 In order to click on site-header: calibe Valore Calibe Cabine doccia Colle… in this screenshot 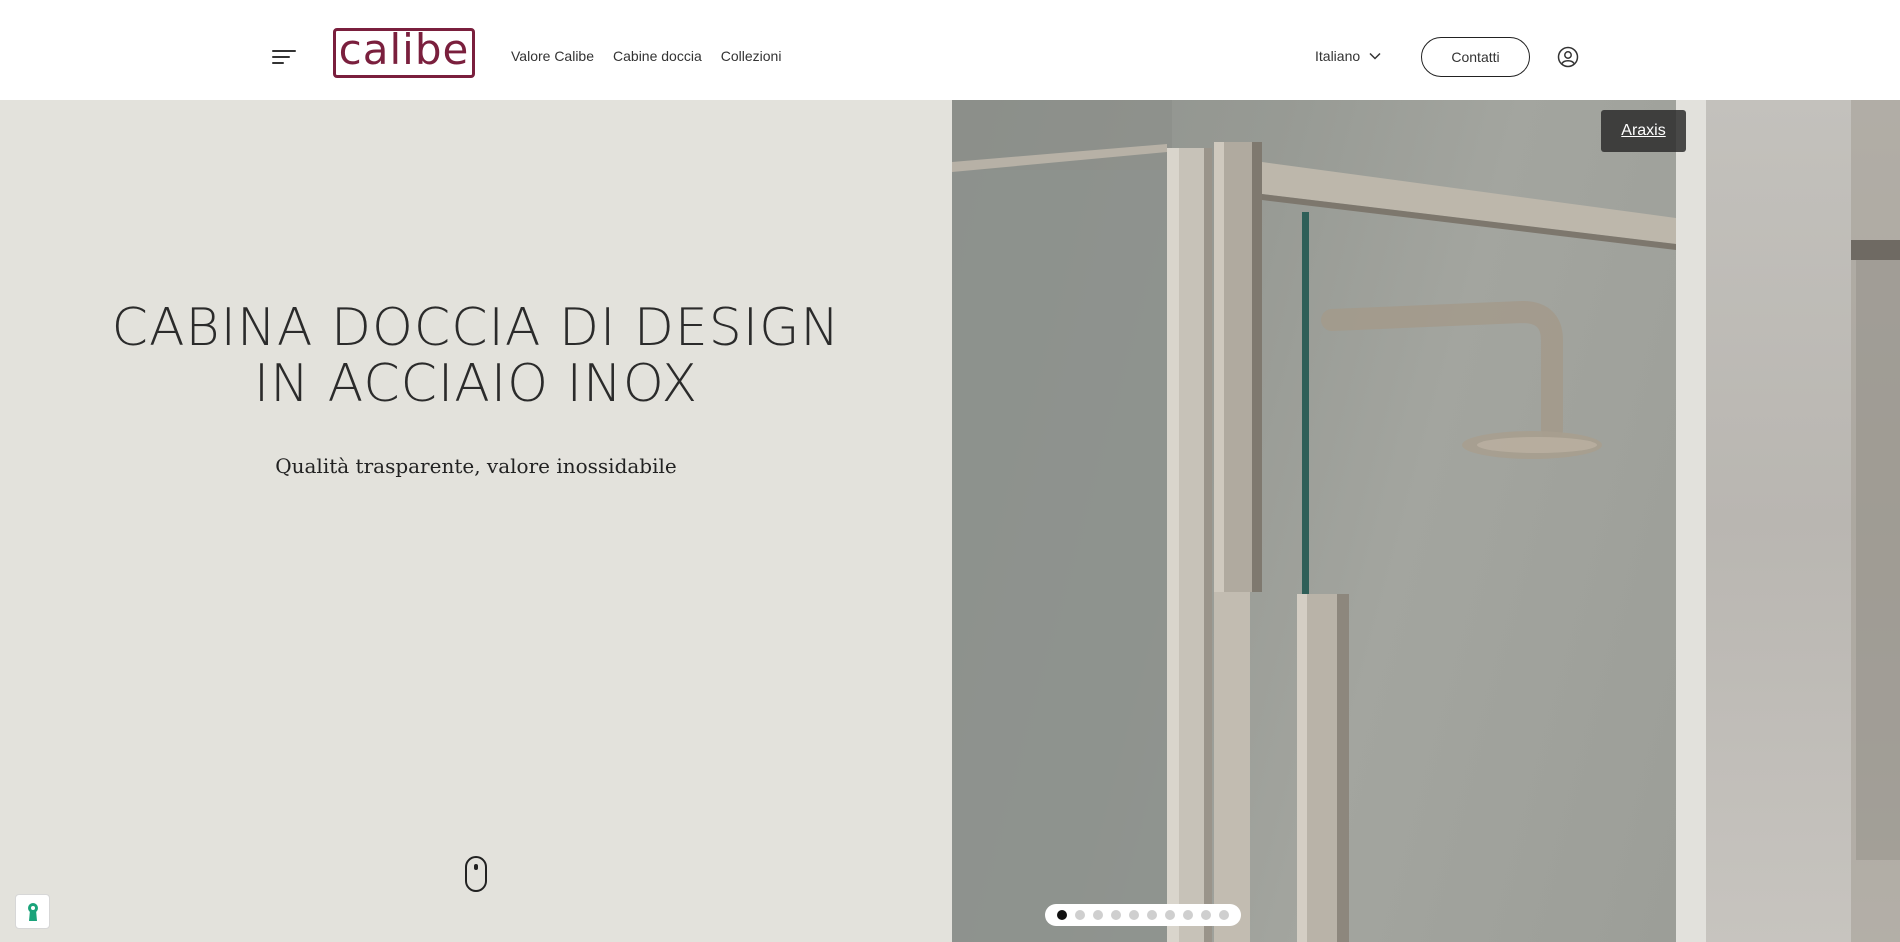, I will do `click(950, 50)`.